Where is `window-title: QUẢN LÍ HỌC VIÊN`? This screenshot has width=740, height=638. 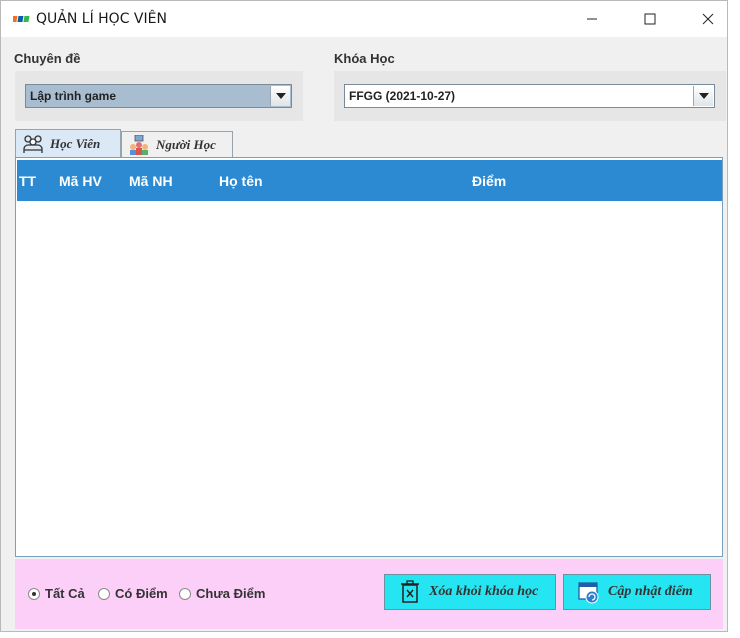 window-title: QUẢN LÍ HỌC VIÊN is located at coordinates (101, 19).